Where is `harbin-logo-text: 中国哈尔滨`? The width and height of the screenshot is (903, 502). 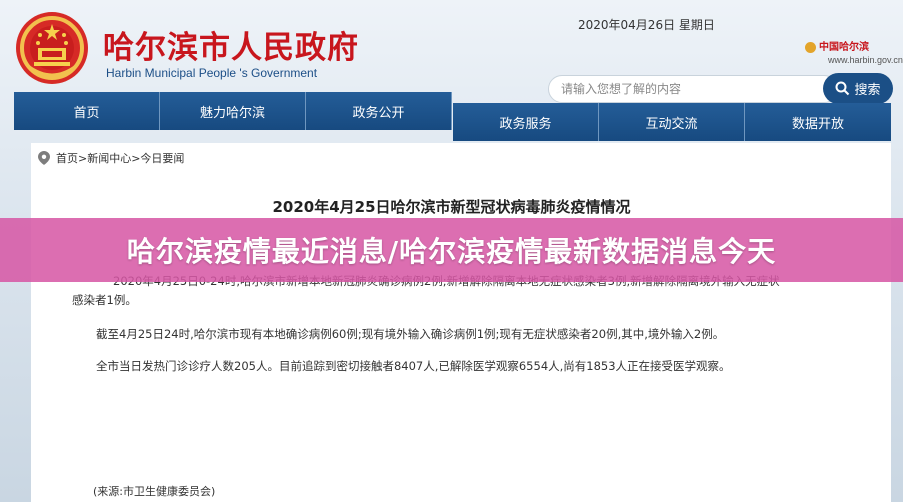
harbin-logo-text: 中国哈尔滨 is located at coordinates (844, 47).